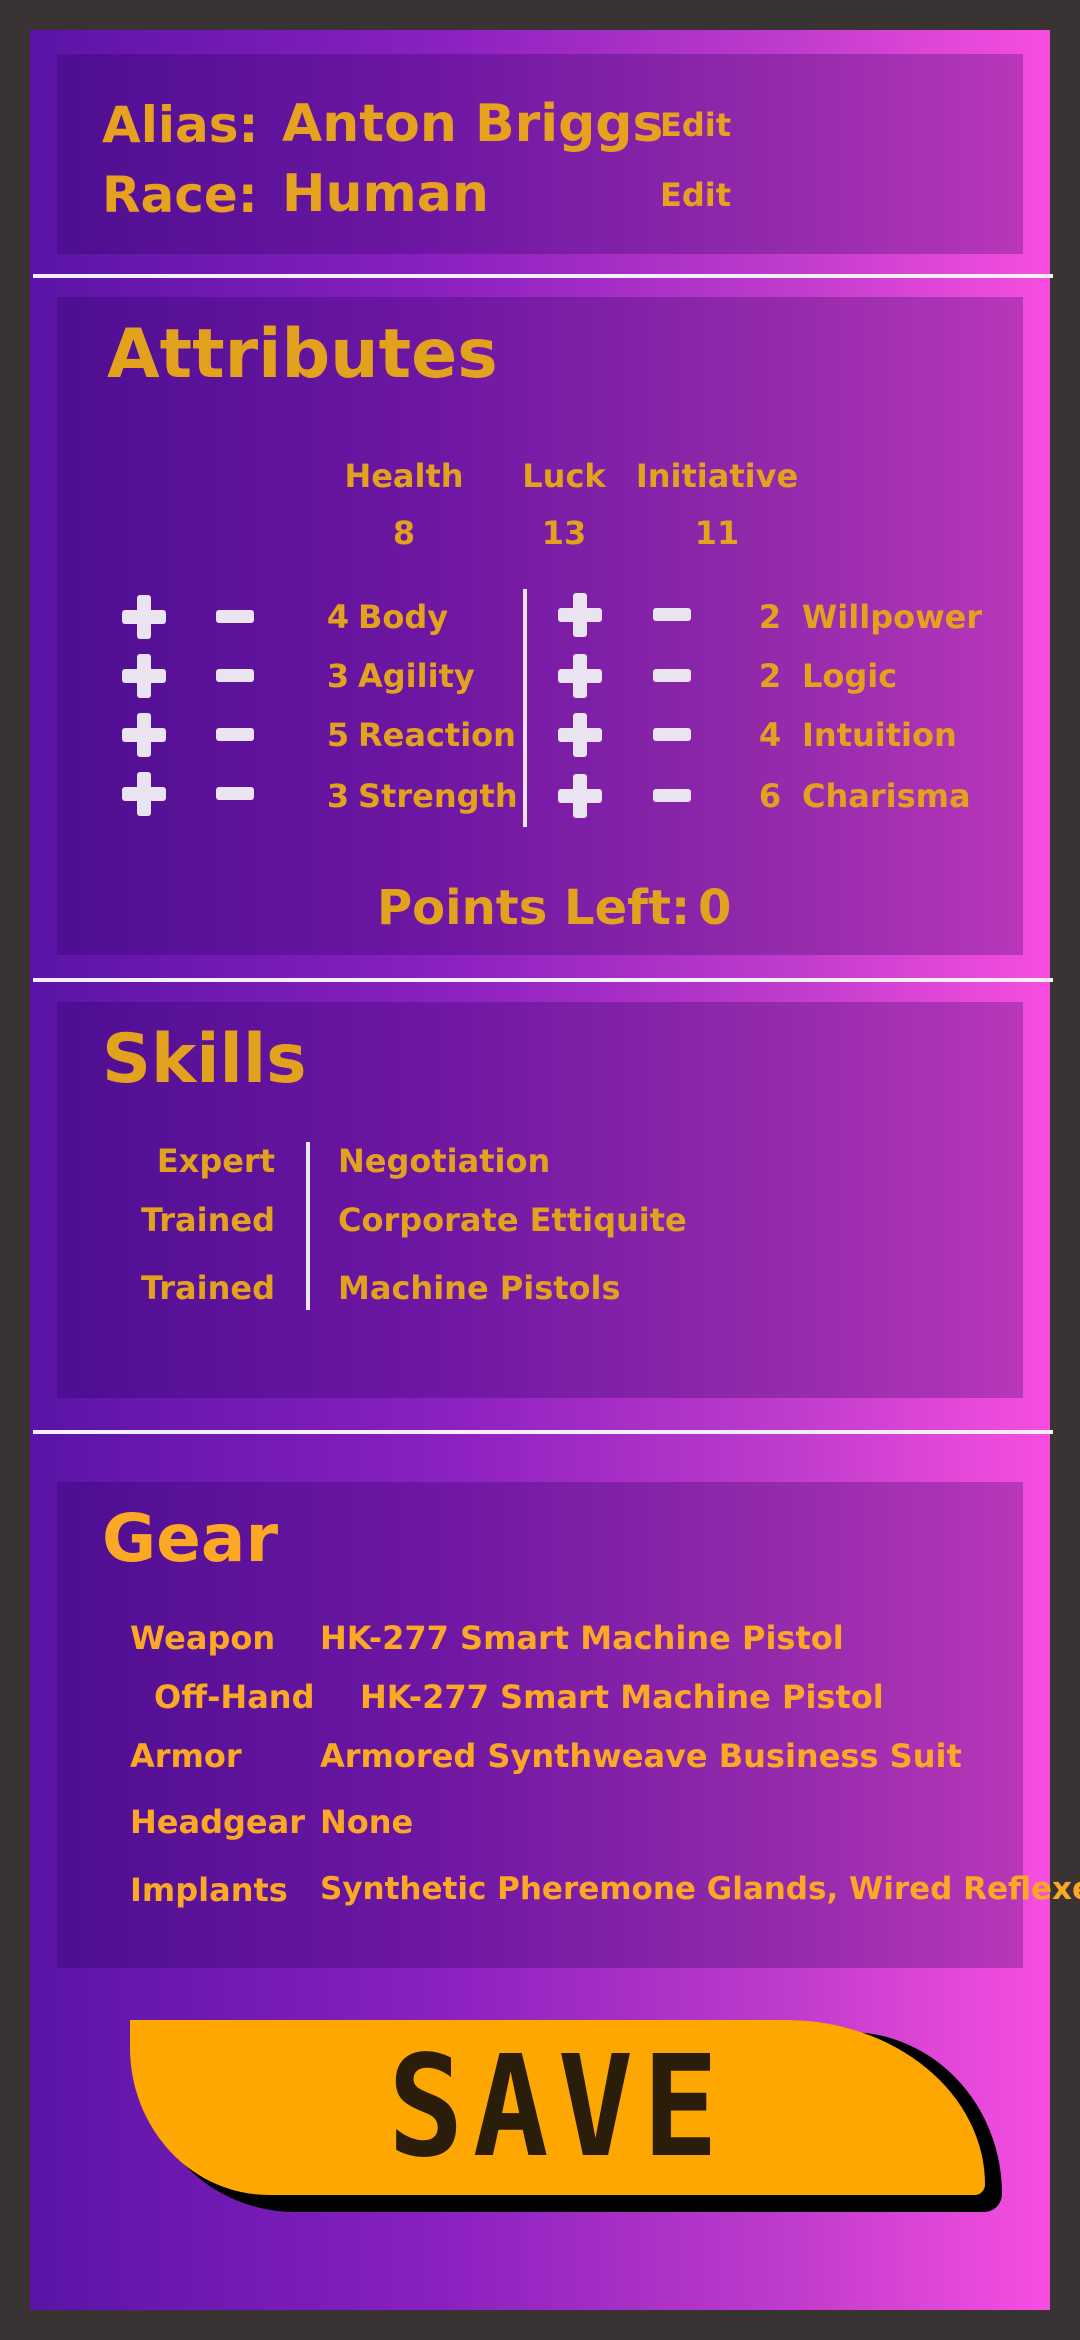 The height and width of the screenshot is (2340, 1080). I want to click on body-value: 4, so click(338, 617).